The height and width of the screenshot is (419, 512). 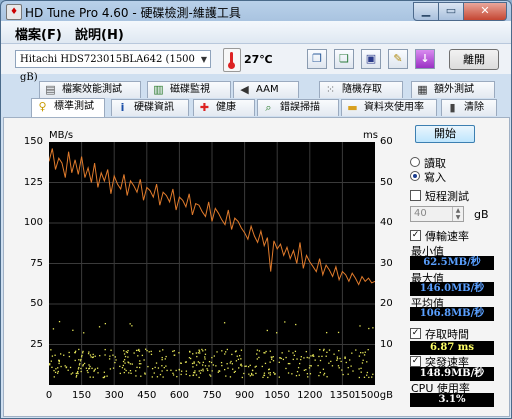 I want to click on tab-label: 資料夾使用率, so click(x=394, y=107).